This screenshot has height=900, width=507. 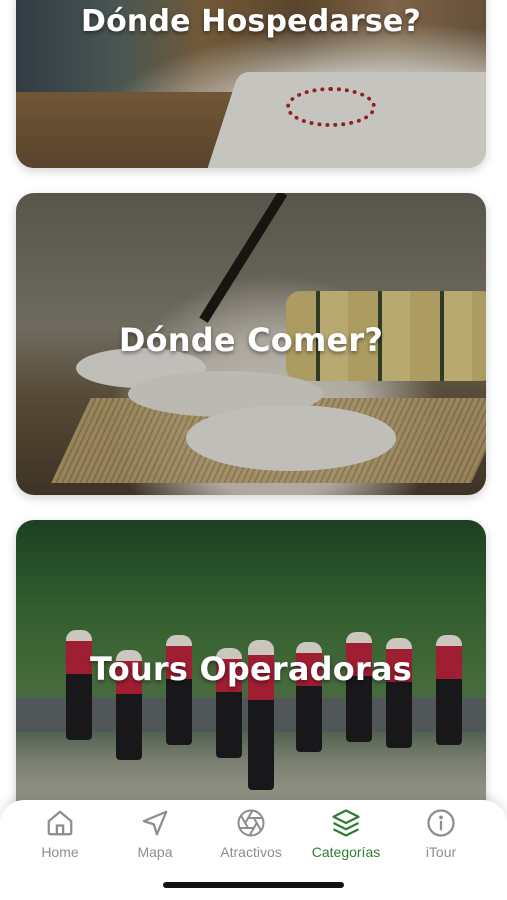 I want to click on nav-item-mapa: Mapa, so click(x=155, y=836).